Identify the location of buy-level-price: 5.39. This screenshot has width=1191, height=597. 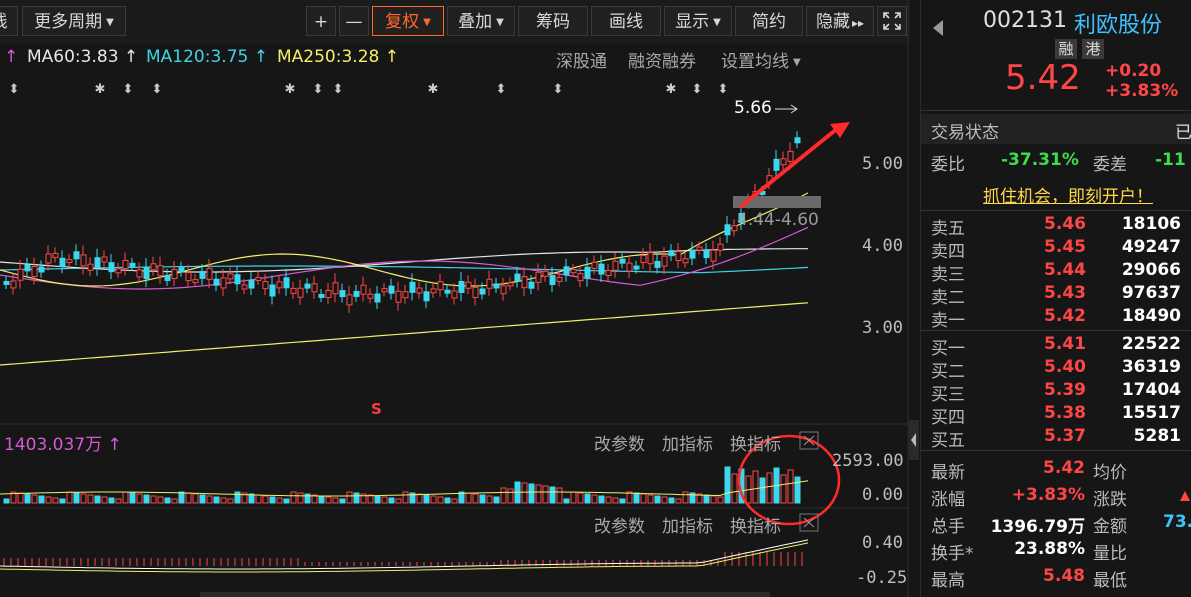
(1061, 390).